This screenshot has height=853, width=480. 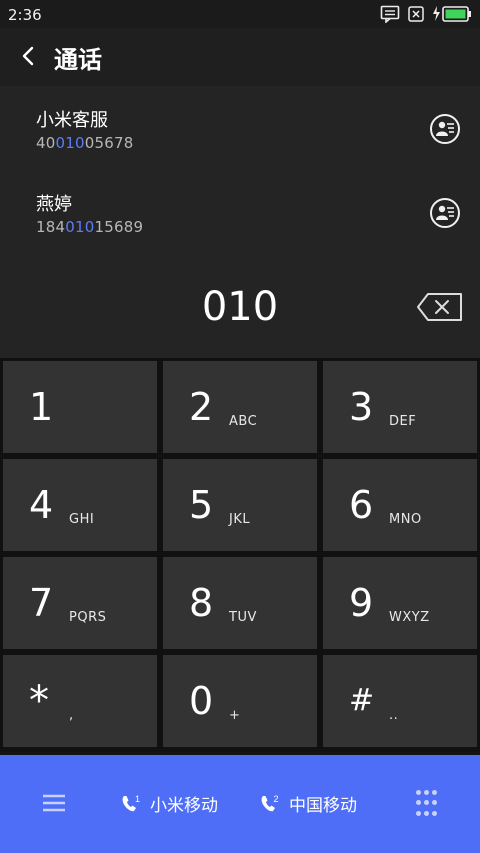 I want to click on status-bar: 2:36, so click(x=240, y=14).